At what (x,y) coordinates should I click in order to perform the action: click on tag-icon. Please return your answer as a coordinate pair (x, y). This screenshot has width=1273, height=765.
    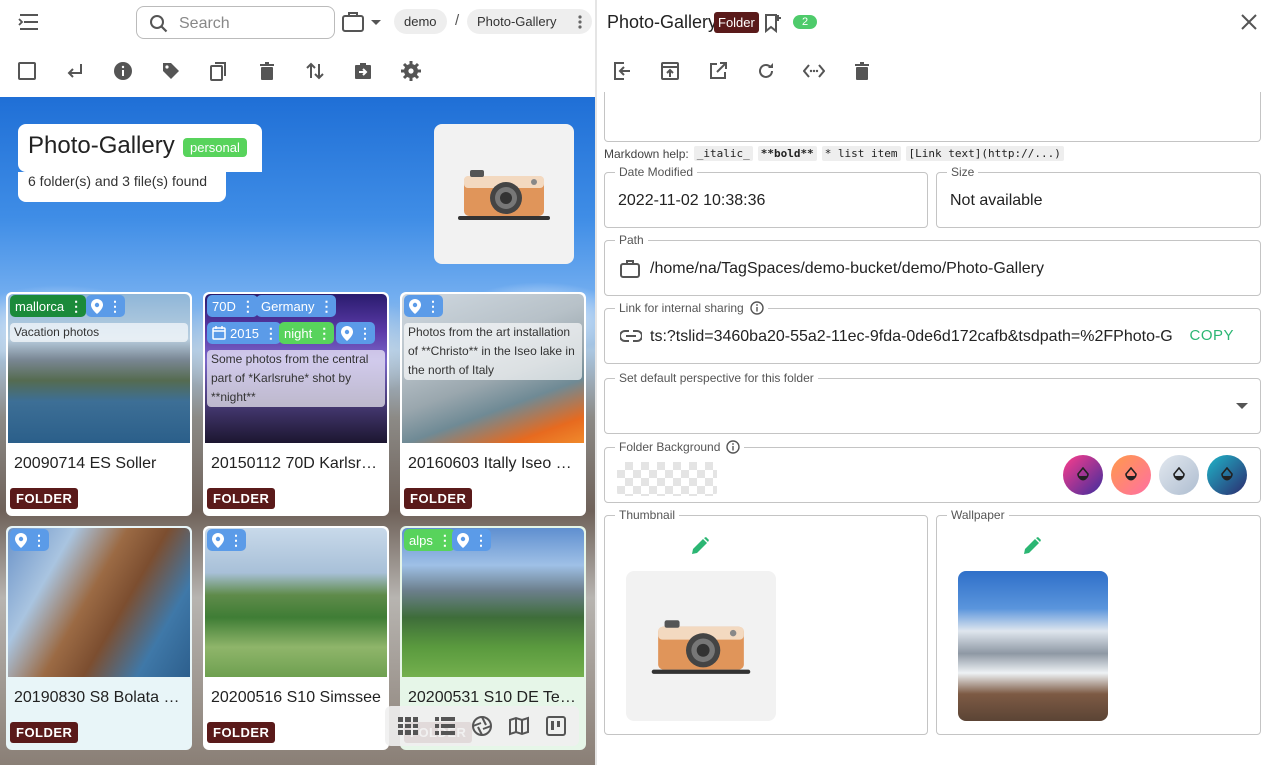
    Looking at the image, I should click on (171, 71).